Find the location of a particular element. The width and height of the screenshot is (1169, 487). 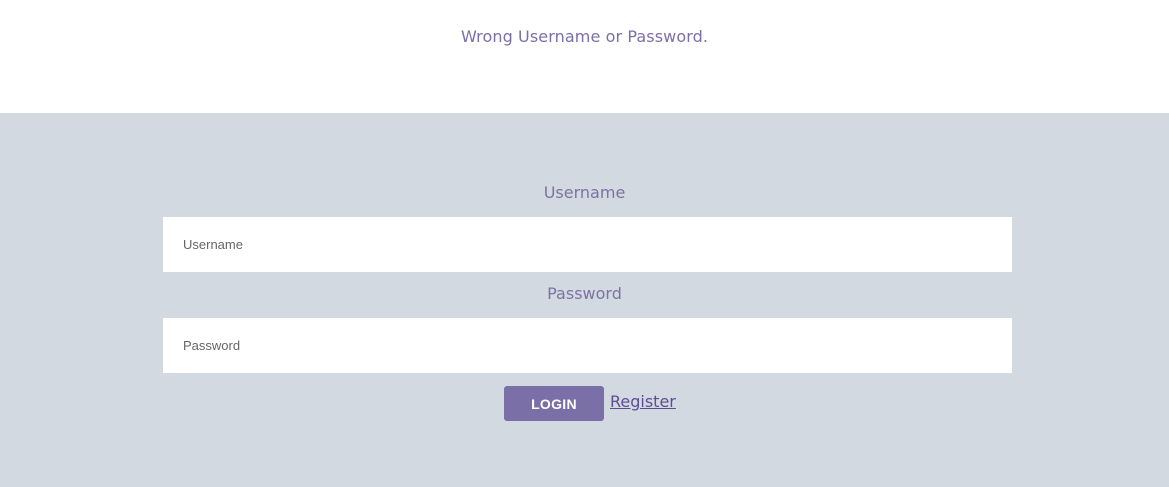

username-label: Username is located at coordinates (584, 192).